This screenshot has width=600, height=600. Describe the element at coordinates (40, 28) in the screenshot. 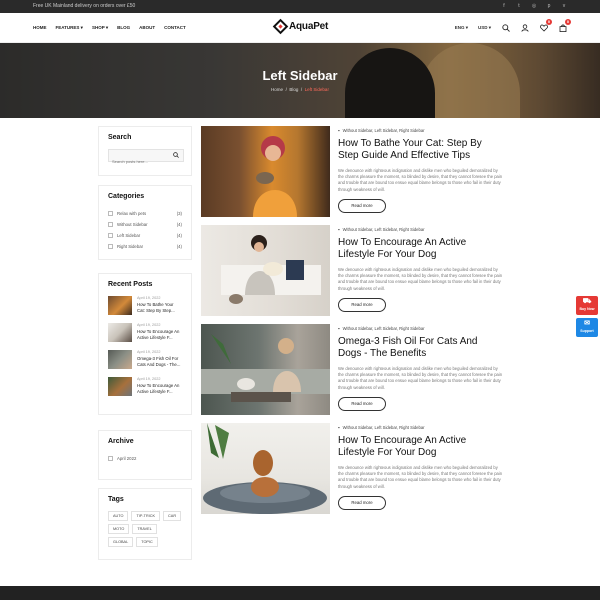

I see `nav-home: HOME` at that location.